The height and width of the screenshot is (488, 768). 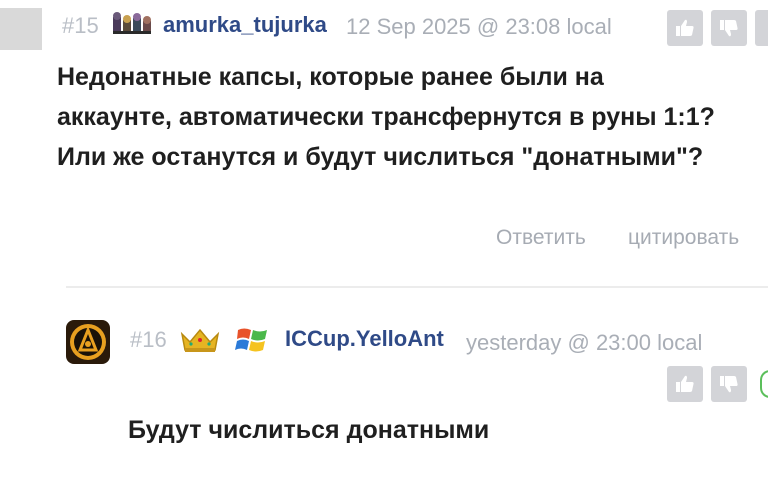 I want to click on windows-logo-icon, so click(x=253, y=340).